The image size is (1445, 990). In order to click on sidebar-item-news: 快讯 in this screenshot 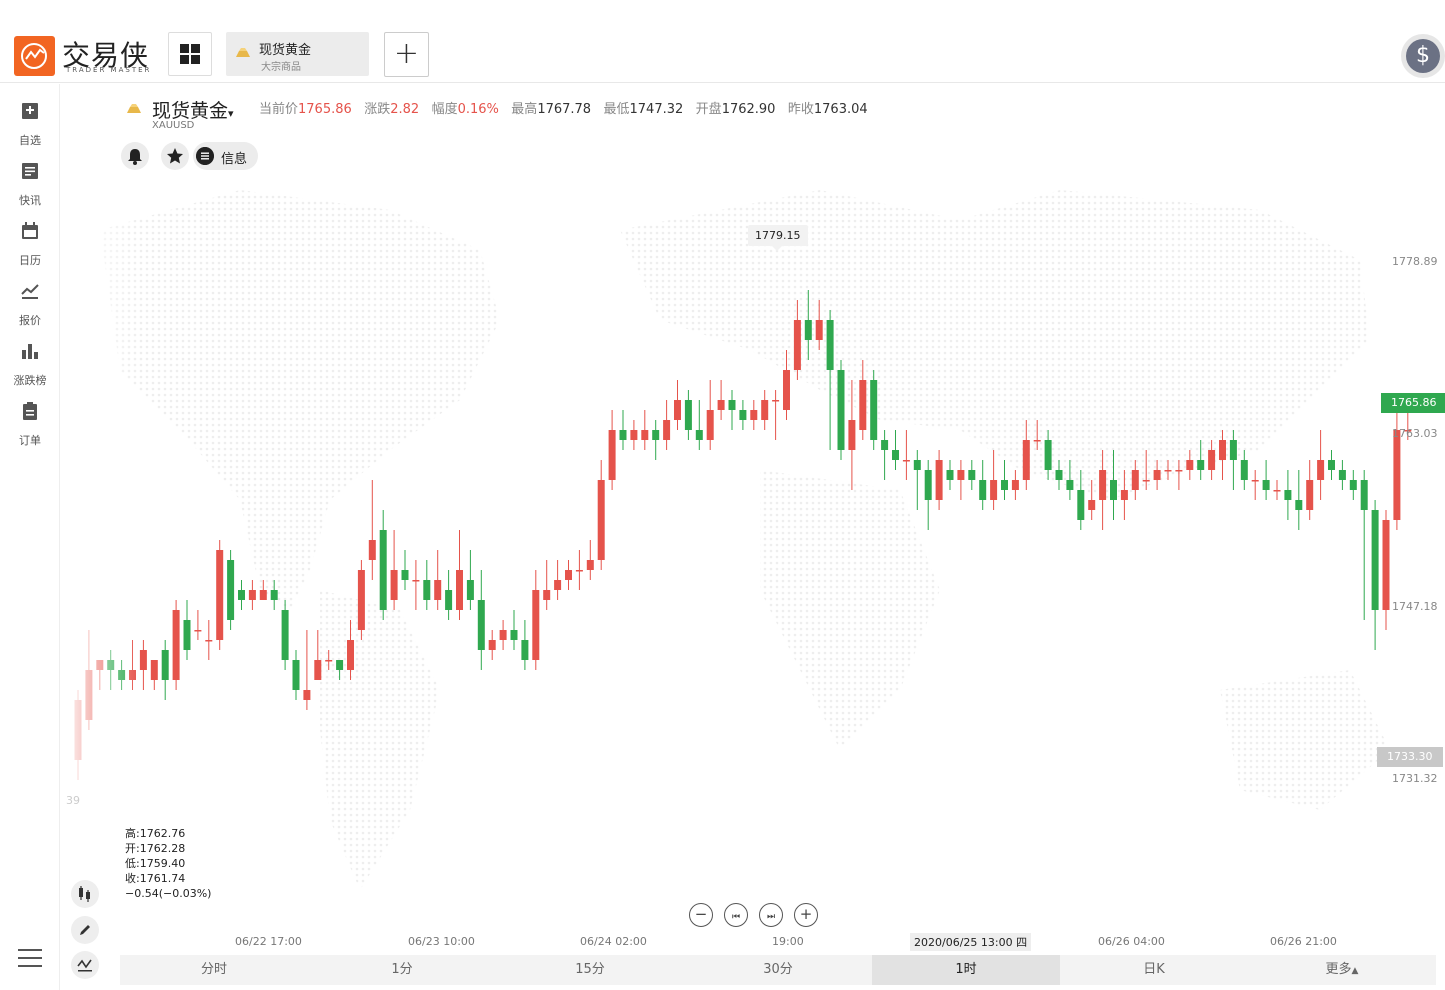, I will do `click(30, 179)`.